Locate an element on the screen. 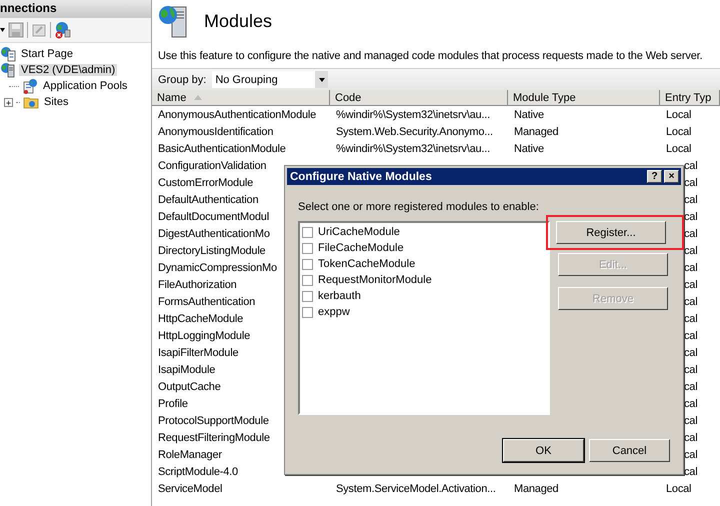 Image resolution: width=720 pixels, height=506 pixels. table-cell: OutputCache is located at coordinates (189, 386).